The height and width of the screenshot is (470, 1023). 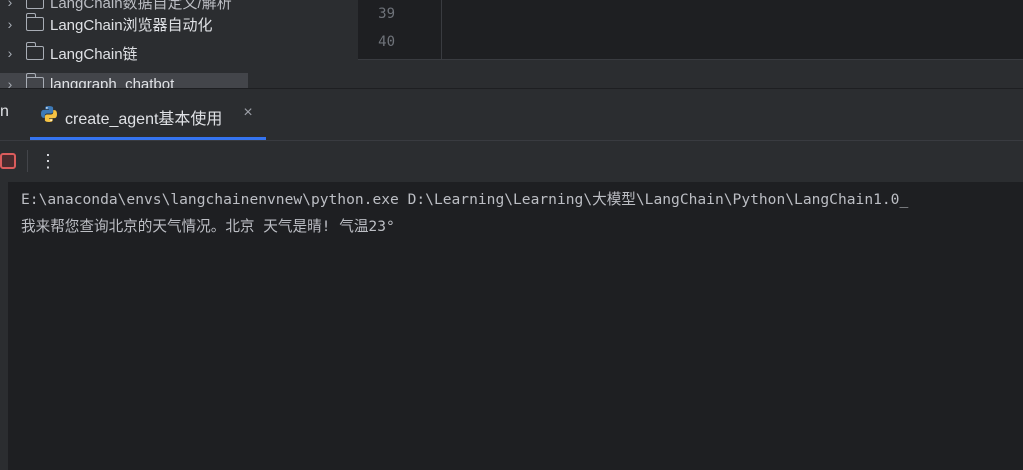 I want to click on tab-previous-partial: n, so click(x=4, y=112).